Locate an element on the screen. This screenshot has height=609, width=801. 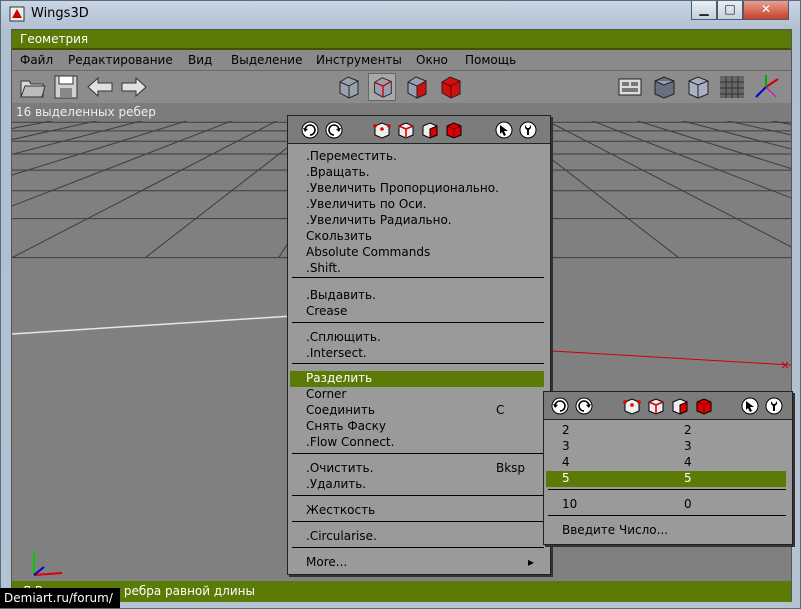
context-menu-item: .Intersect. is located at coordinates (417, 354).